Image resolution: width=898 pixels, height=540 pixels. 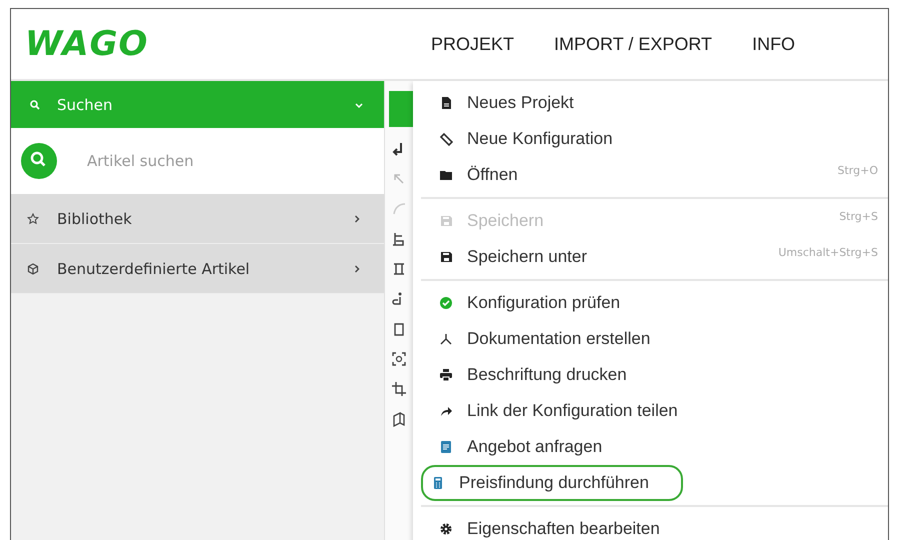 I want to click on nav-menu-item: INFO, so click(x=774, y=44).